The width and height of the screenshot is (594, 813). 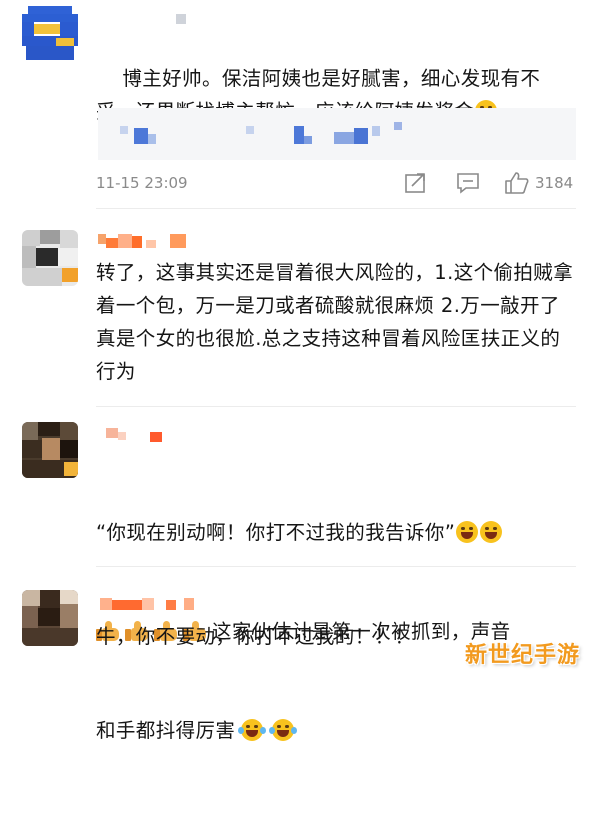 I want to click on comment-icon, so click(x=468, y=183).